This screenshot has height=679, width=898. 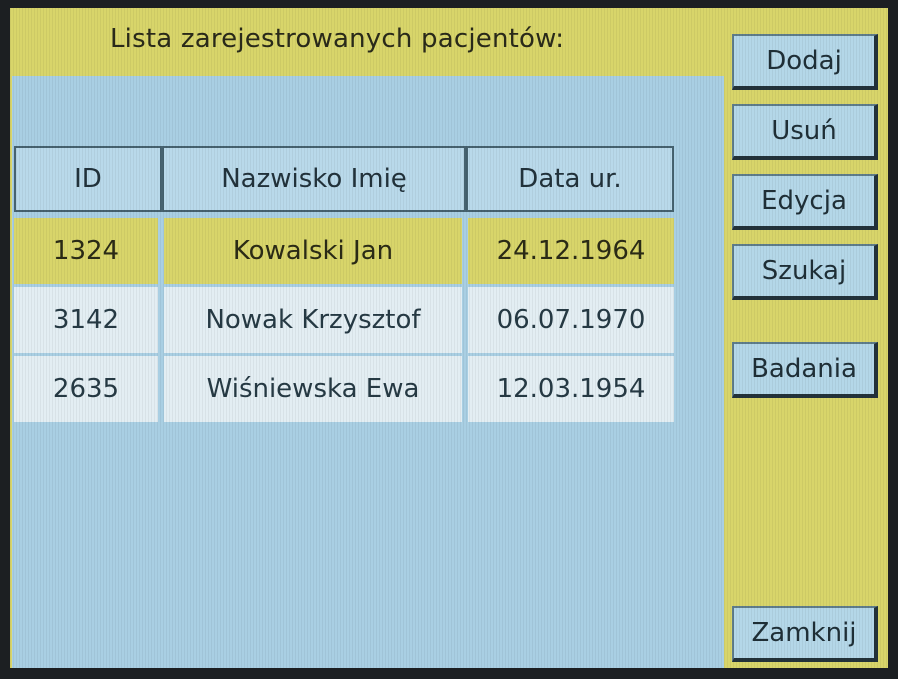 I want to click on cell-name: Kowalski Jan, so click(x=313, y=251).